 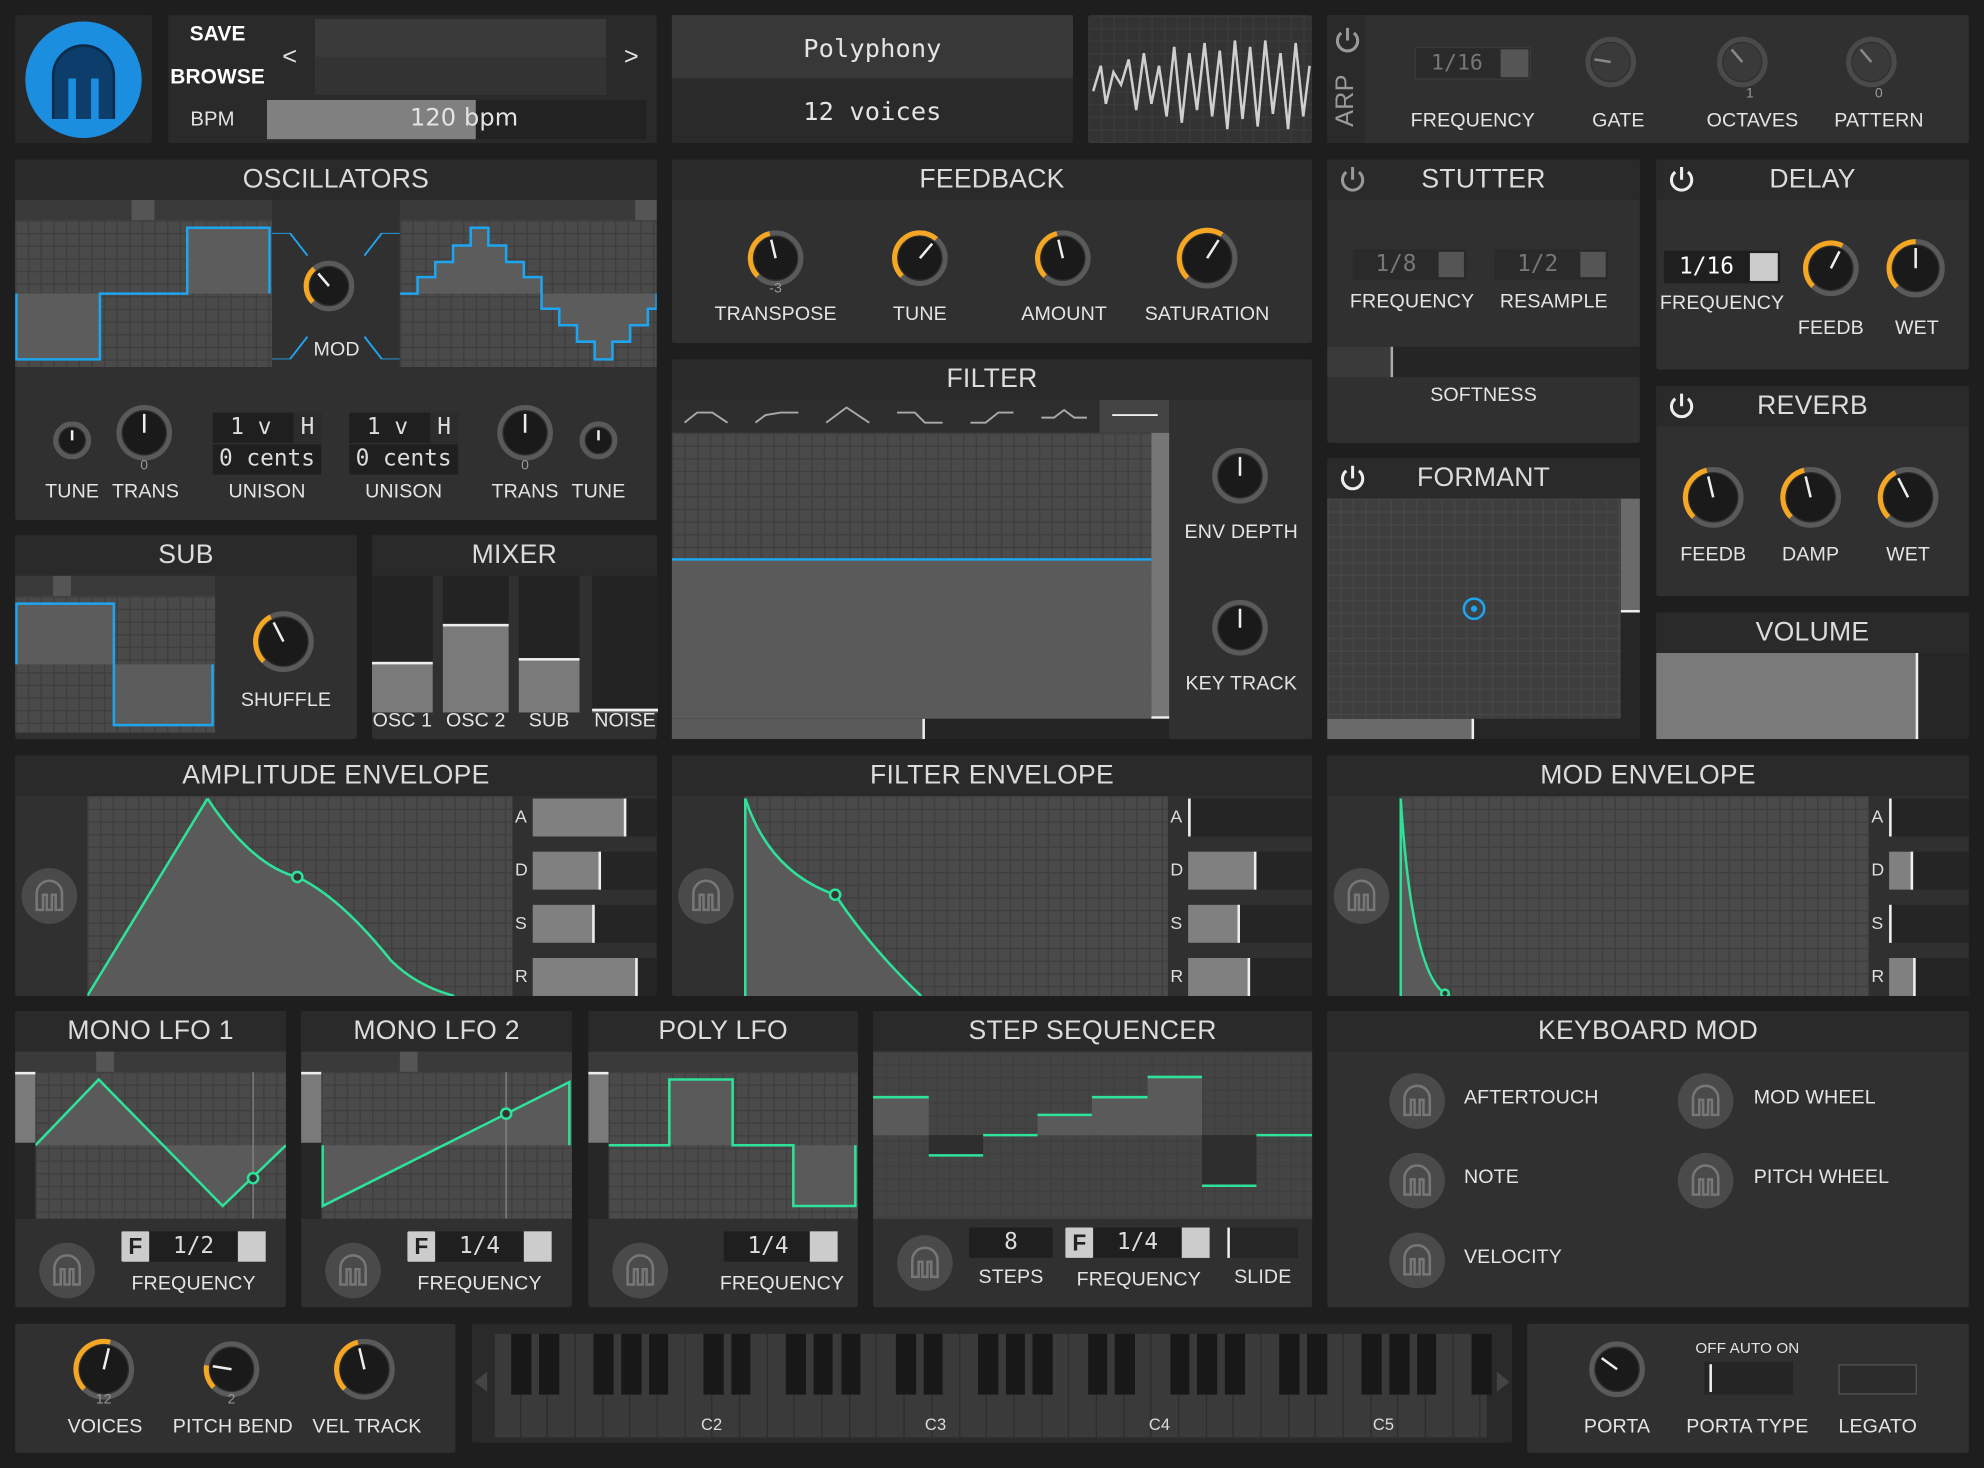 I want to click on porta-knob, so click(x=1617, y=1372).